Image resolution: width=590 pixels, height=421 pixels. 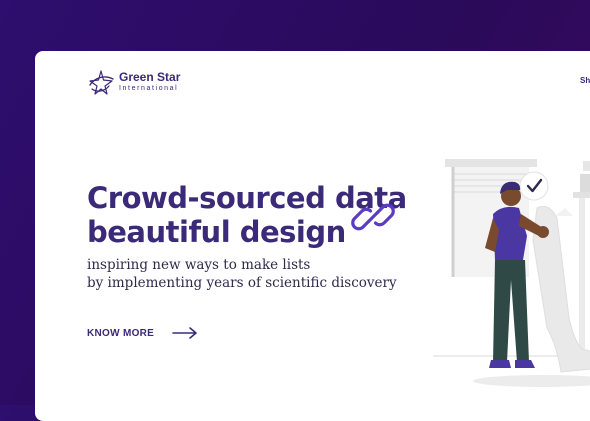 What do you see at coordinates (585, 80) in the screenshot?
I see `nav-item-partial: Sh` at bounding box center [585, 80].